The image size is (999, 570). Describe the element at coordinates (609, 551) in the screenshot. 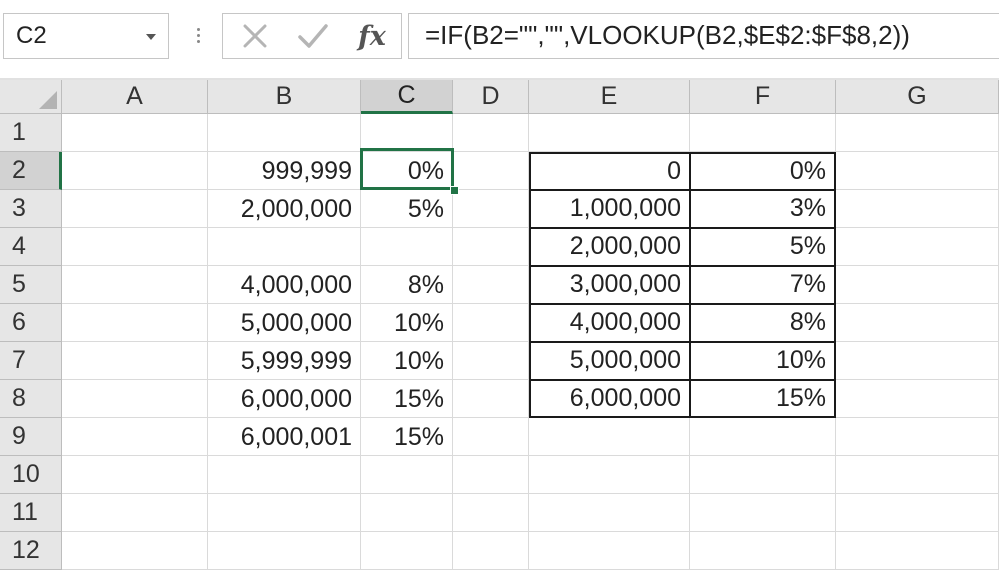

I see `cell-e12` at that location.